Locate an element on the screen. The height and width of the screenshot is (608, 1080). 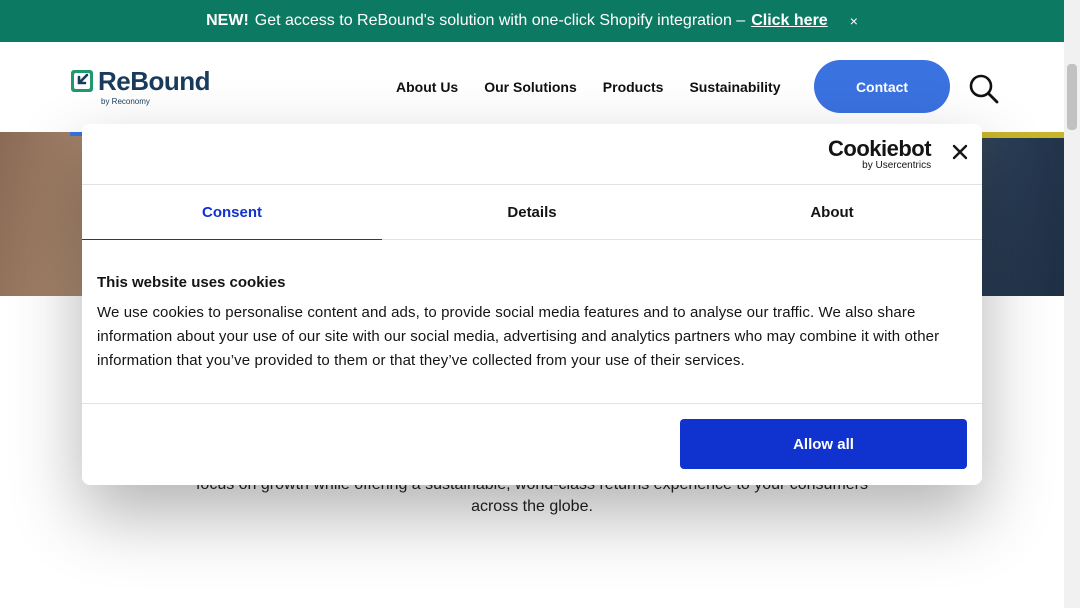
nav-about-us: About Us is located at coordinates (427, 87).